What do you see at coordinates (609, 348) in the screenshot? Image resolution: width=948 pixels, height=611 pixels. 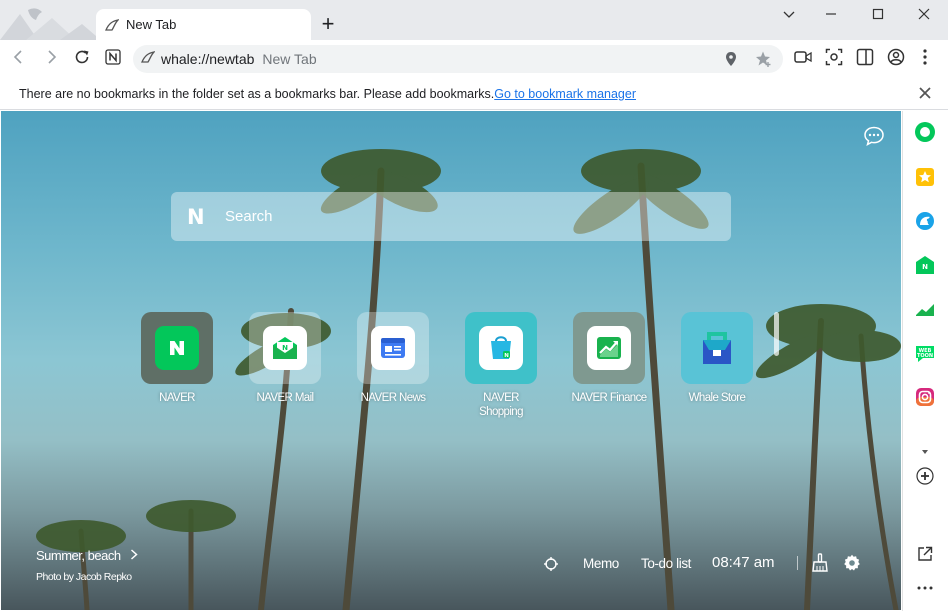 I see `finance-icon` at bounding box center [609, 348].